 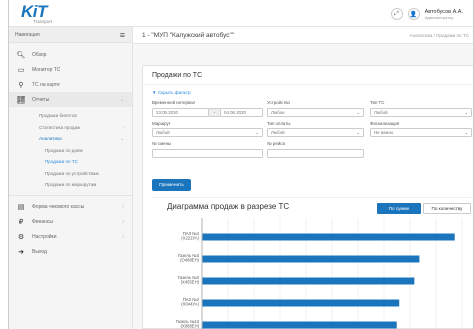 I want to click on shift-number-label: № смены, so click(x=162, y=143).